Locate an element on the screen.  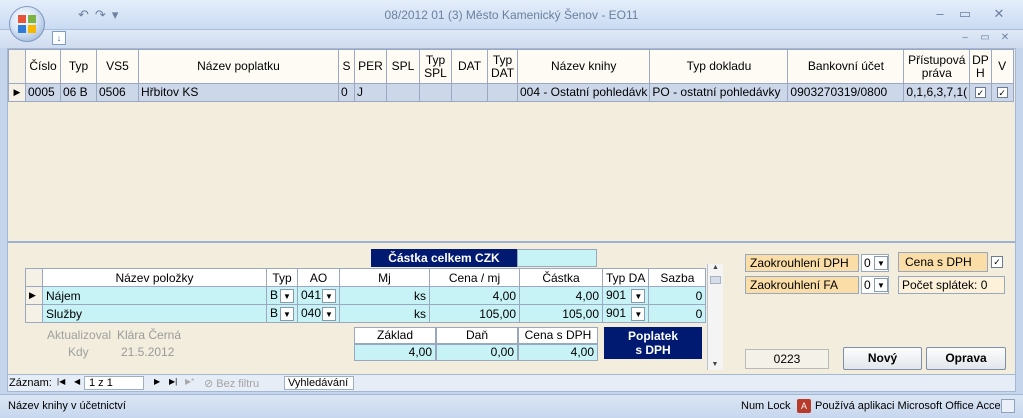
cell-per: J is located at coordinates (370, 92).